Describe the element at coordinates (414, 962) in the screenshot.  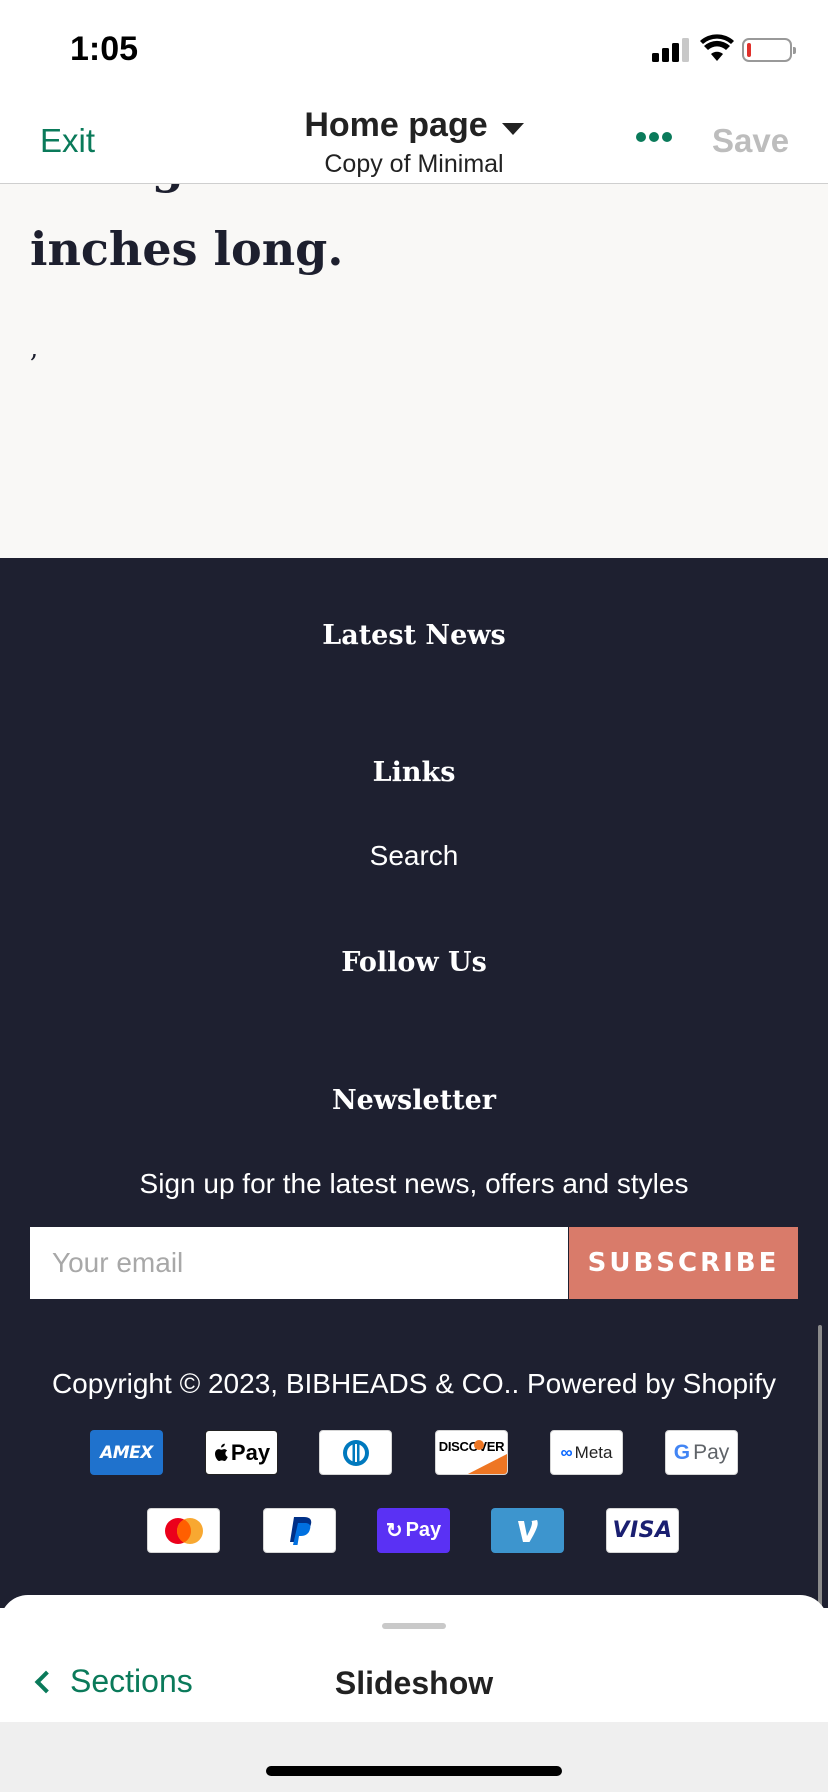
I see `follow-us-heading: Follow Us` at that location.